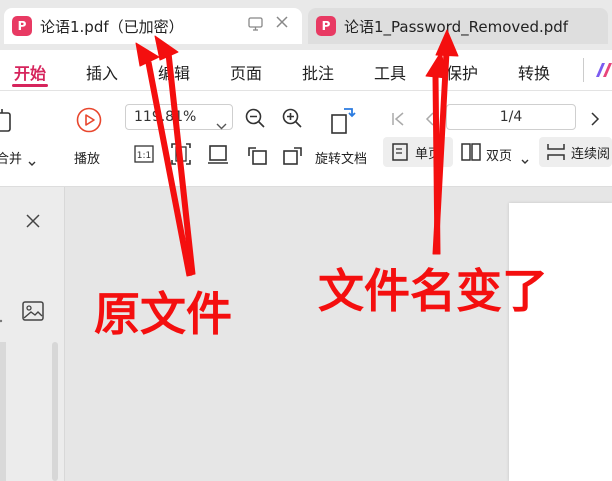 Image resolution: width=612 pixels, height=481 pixels. Describe the element at coordinates (433, 291) in the screenshot. I see `annotation-filename-changed: 文件名变了` at that location.